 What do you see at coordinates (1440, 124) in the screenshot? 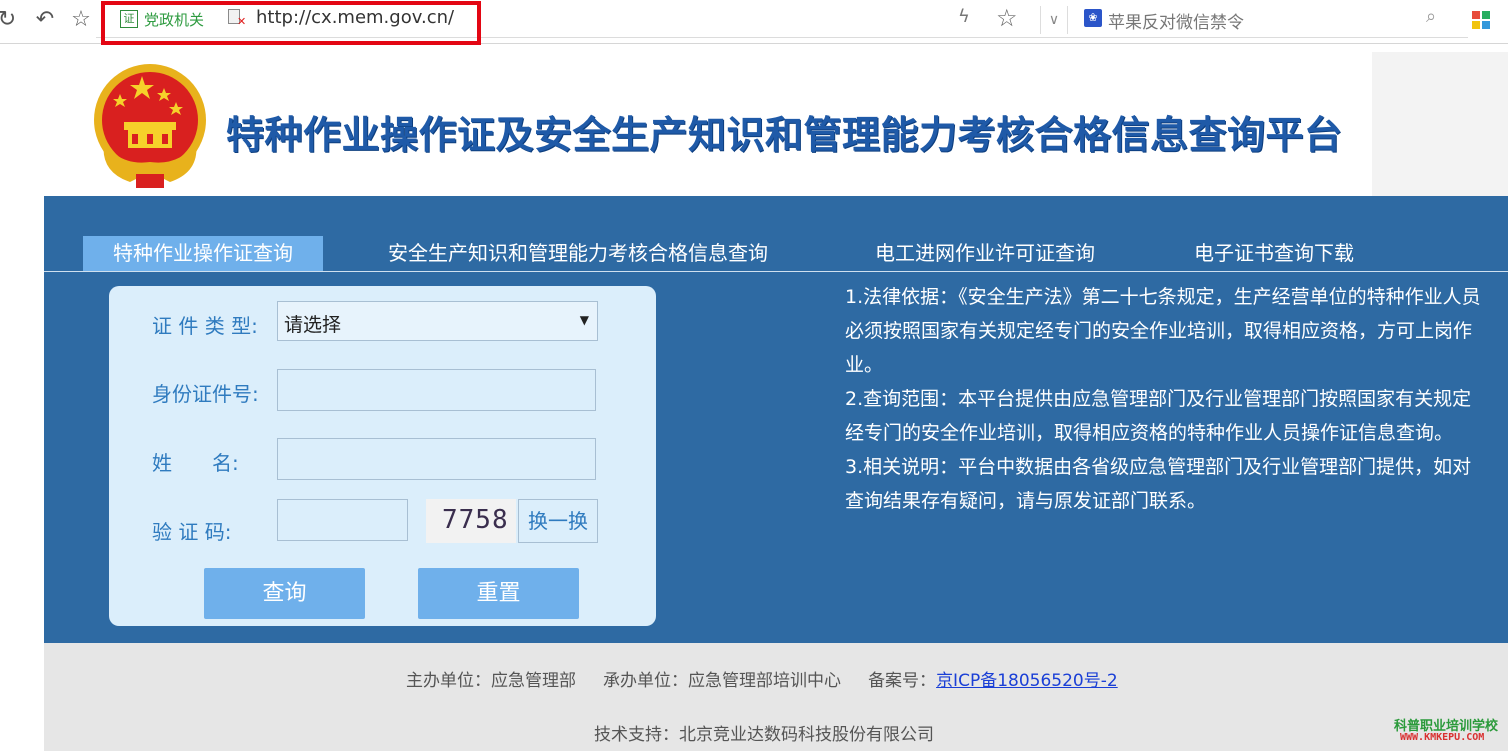
I see `header-side-panel` at bounding box center [1440, 124].